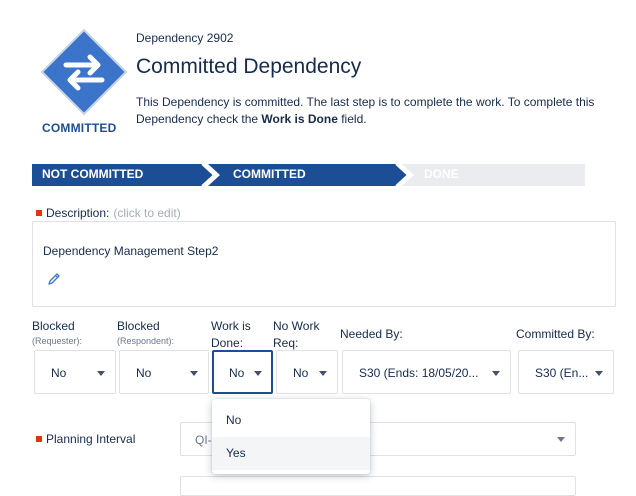  Describe the element at coordinates (249, 66) in the screenshot. I see `page-title: Committed Dependency` at that location.